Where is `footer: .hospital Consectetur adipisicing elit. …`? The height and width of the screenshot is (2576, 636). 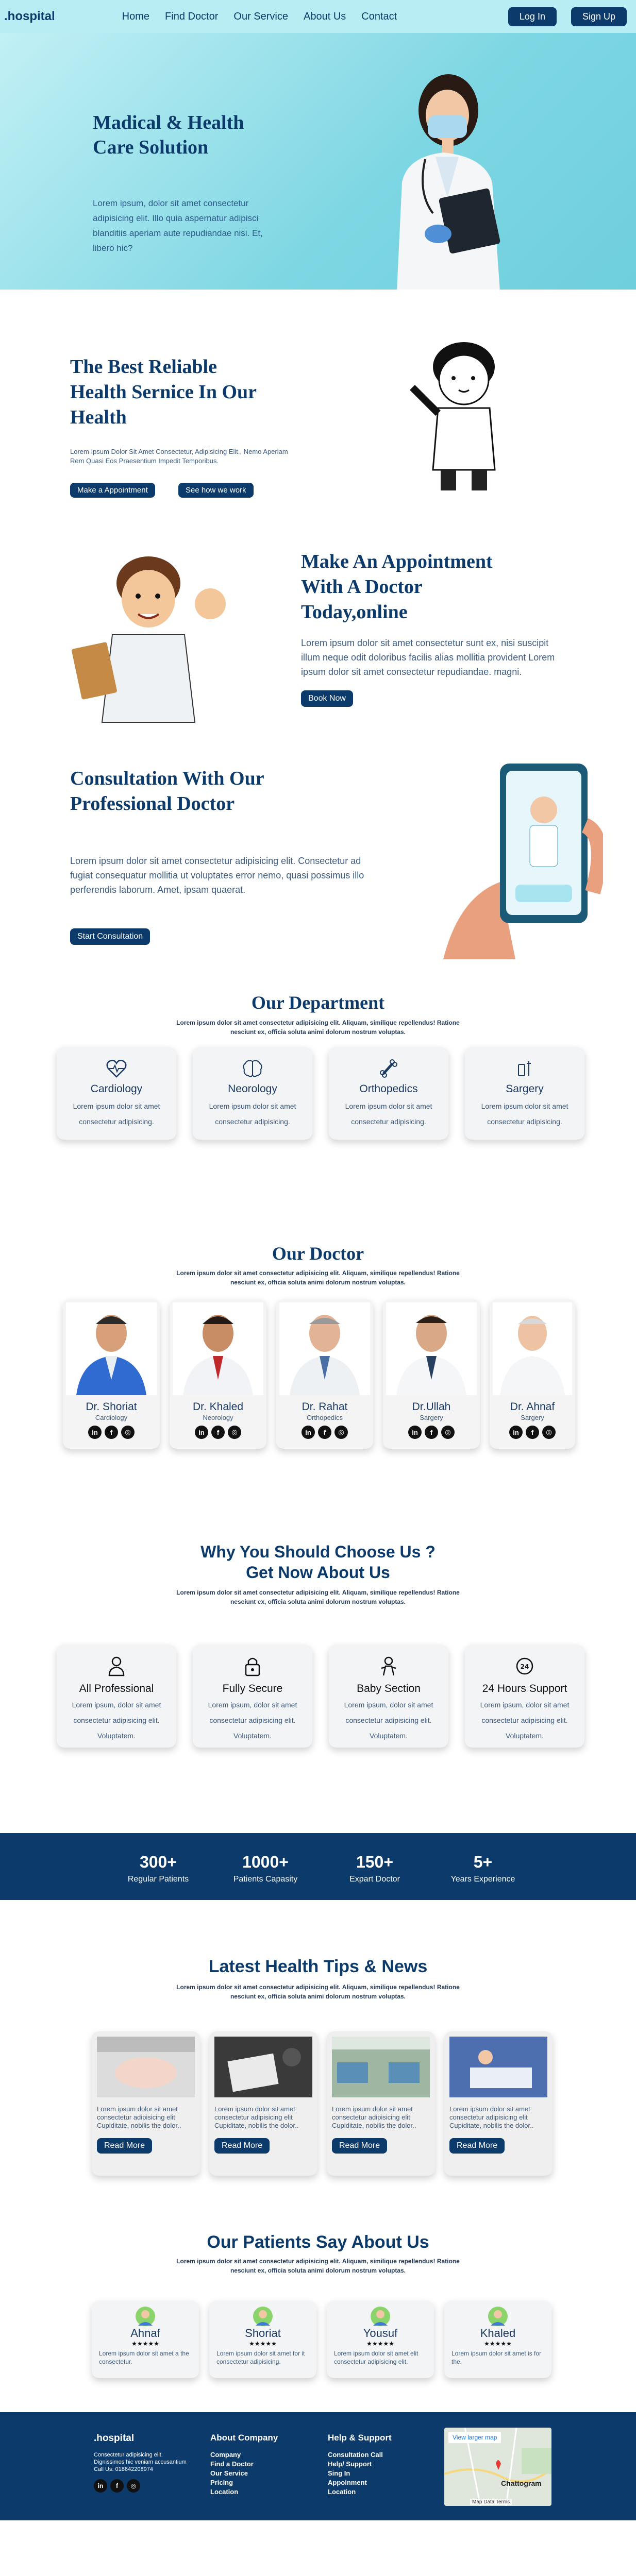 footer: .hospital Consectetur adipisicing elit. … is located at coordinates (318, 2466).